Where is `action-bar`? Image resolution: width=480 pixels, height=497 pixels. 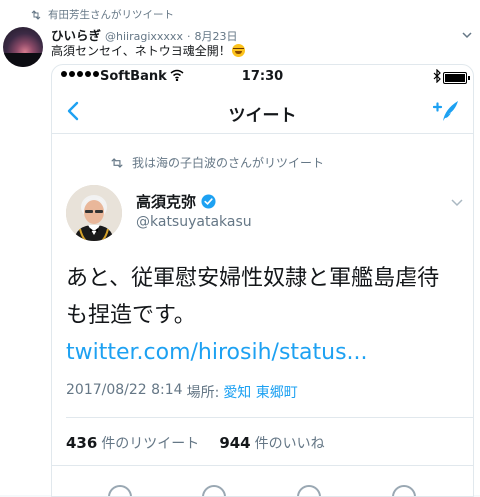
action-bar is located at coordinates (262, 485).